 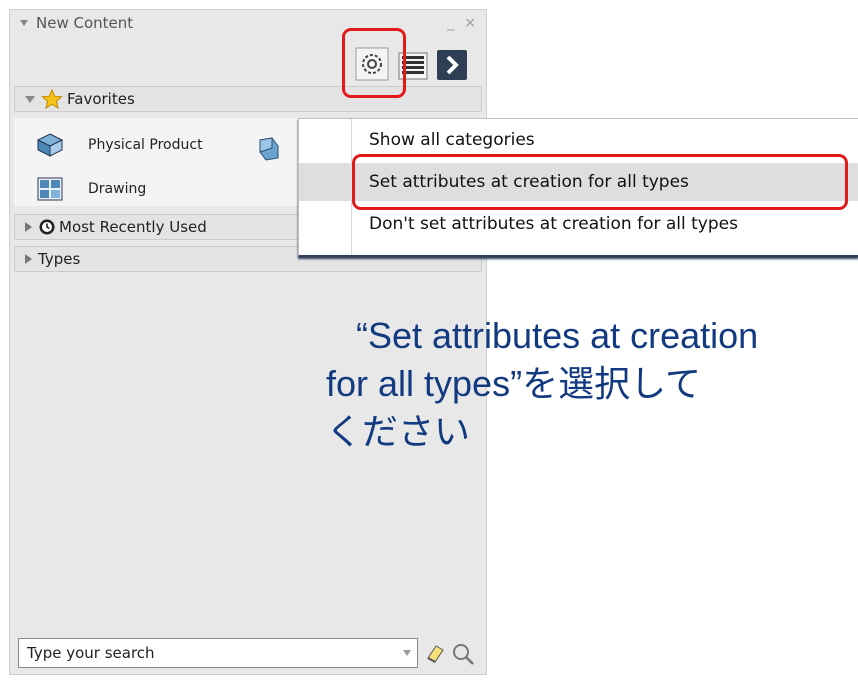 I want to click on search-icon, so click(x=463, y=654).